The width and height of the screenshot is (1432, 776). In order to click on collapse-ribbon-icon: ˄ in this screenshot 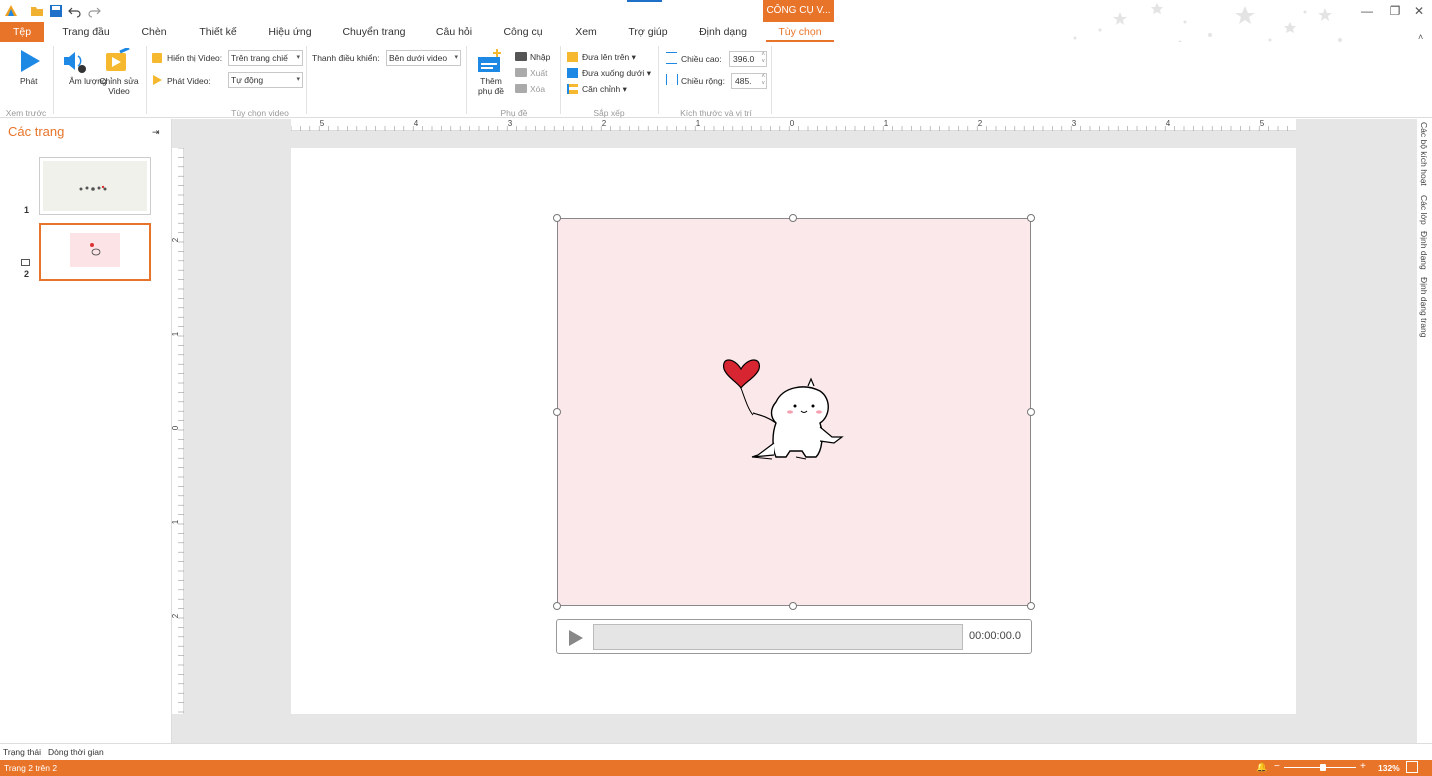, I will do `click(1420, 37)`.